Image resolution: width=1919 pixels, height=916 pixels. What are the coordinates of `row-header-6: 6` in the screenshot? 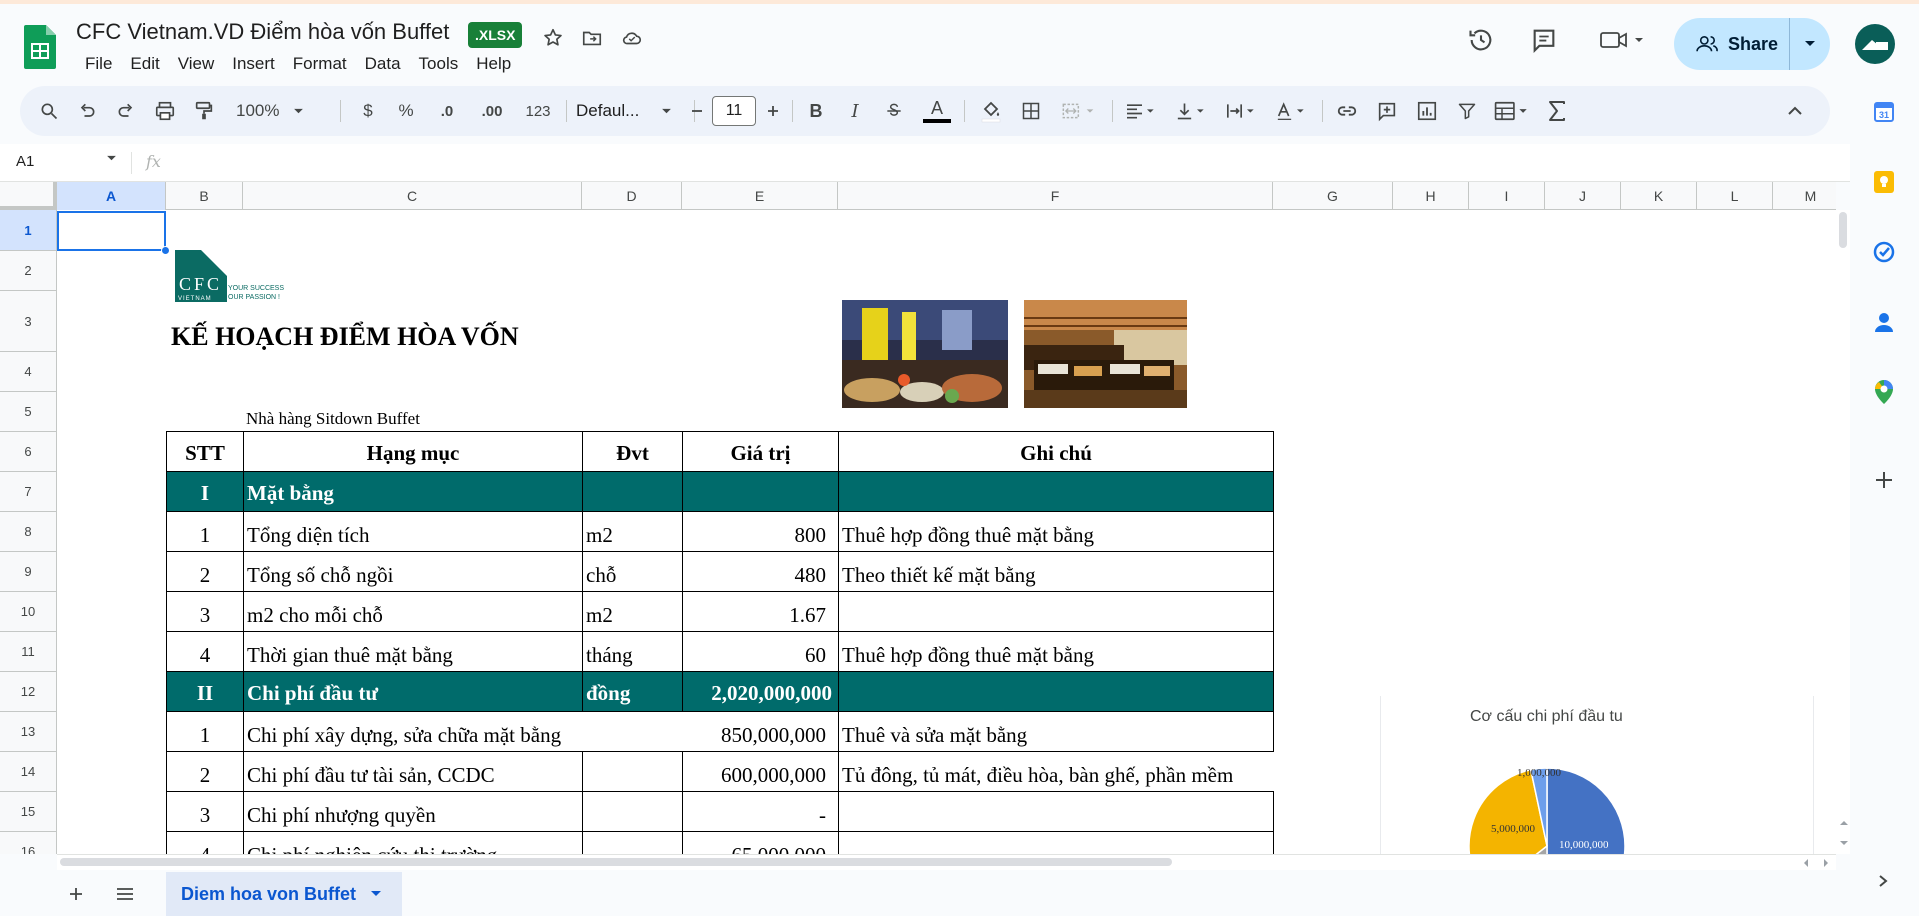 It's located at (28, 452).